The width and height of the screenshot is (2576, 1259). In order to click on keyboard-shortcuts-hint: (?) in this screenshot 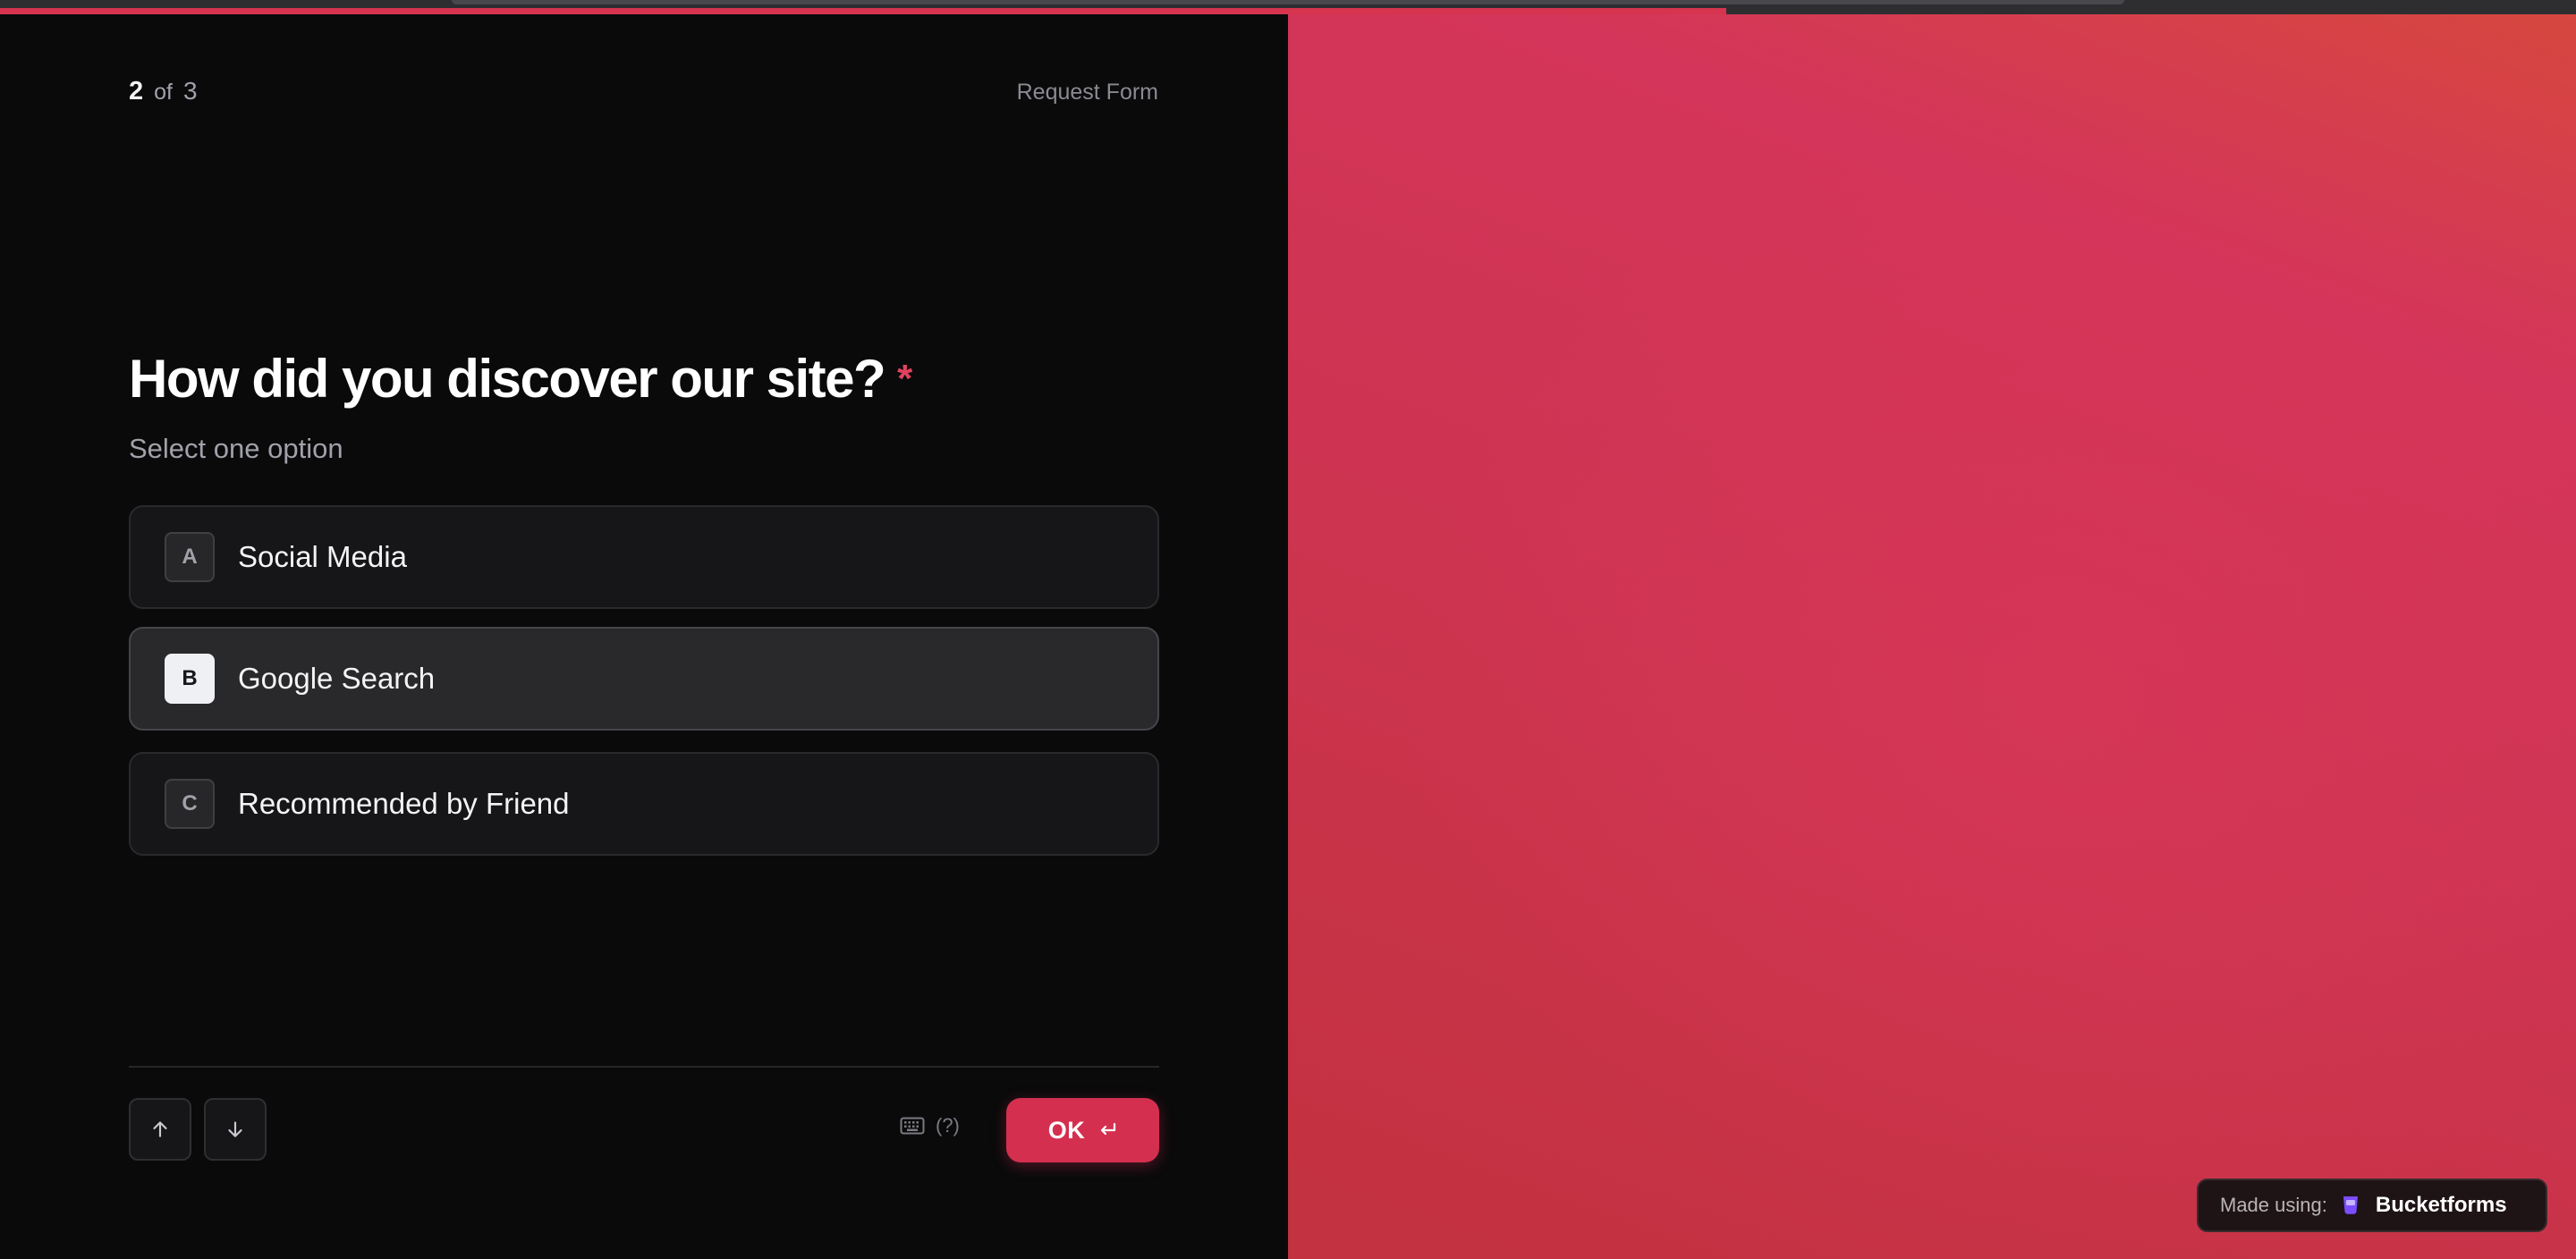, I will do `click(930, 1125)`.